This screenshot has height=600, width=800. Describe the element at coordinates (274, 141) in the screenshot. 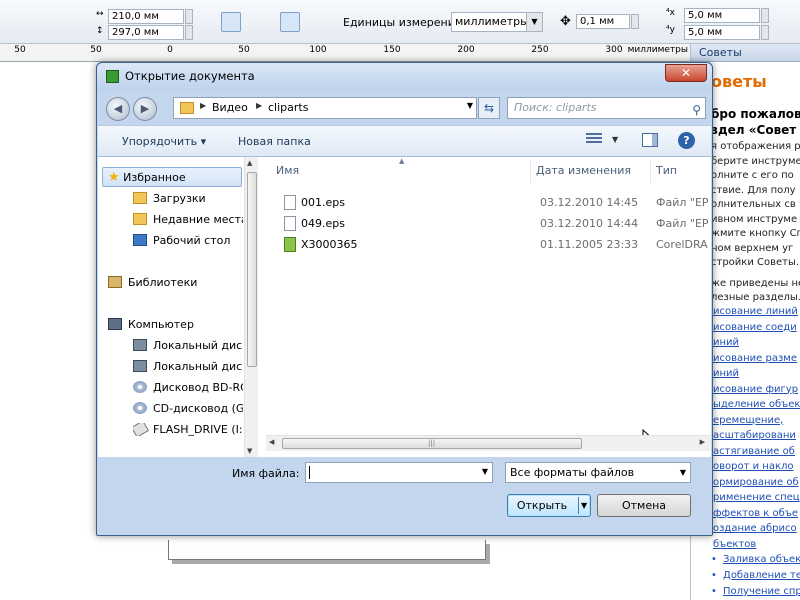

I see `new-folder-button: Новая папка` at that location.